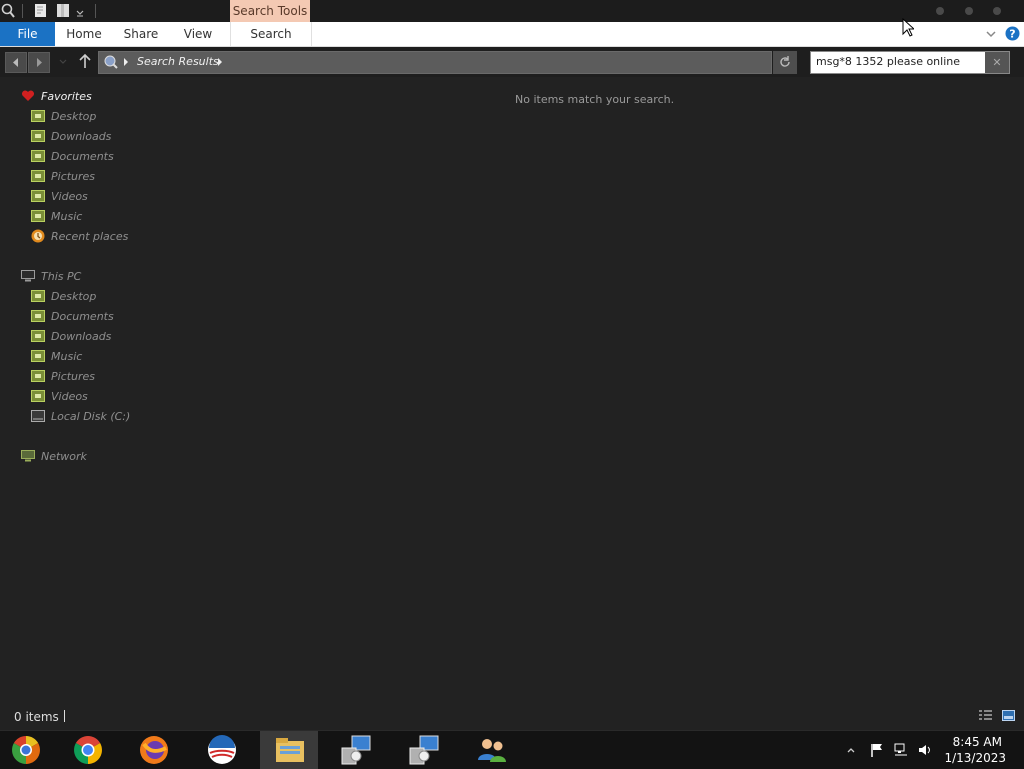 Image resolution: width=1024 pixels, height=769 pixels. I want to click on maximize-button, so click(969, 11).